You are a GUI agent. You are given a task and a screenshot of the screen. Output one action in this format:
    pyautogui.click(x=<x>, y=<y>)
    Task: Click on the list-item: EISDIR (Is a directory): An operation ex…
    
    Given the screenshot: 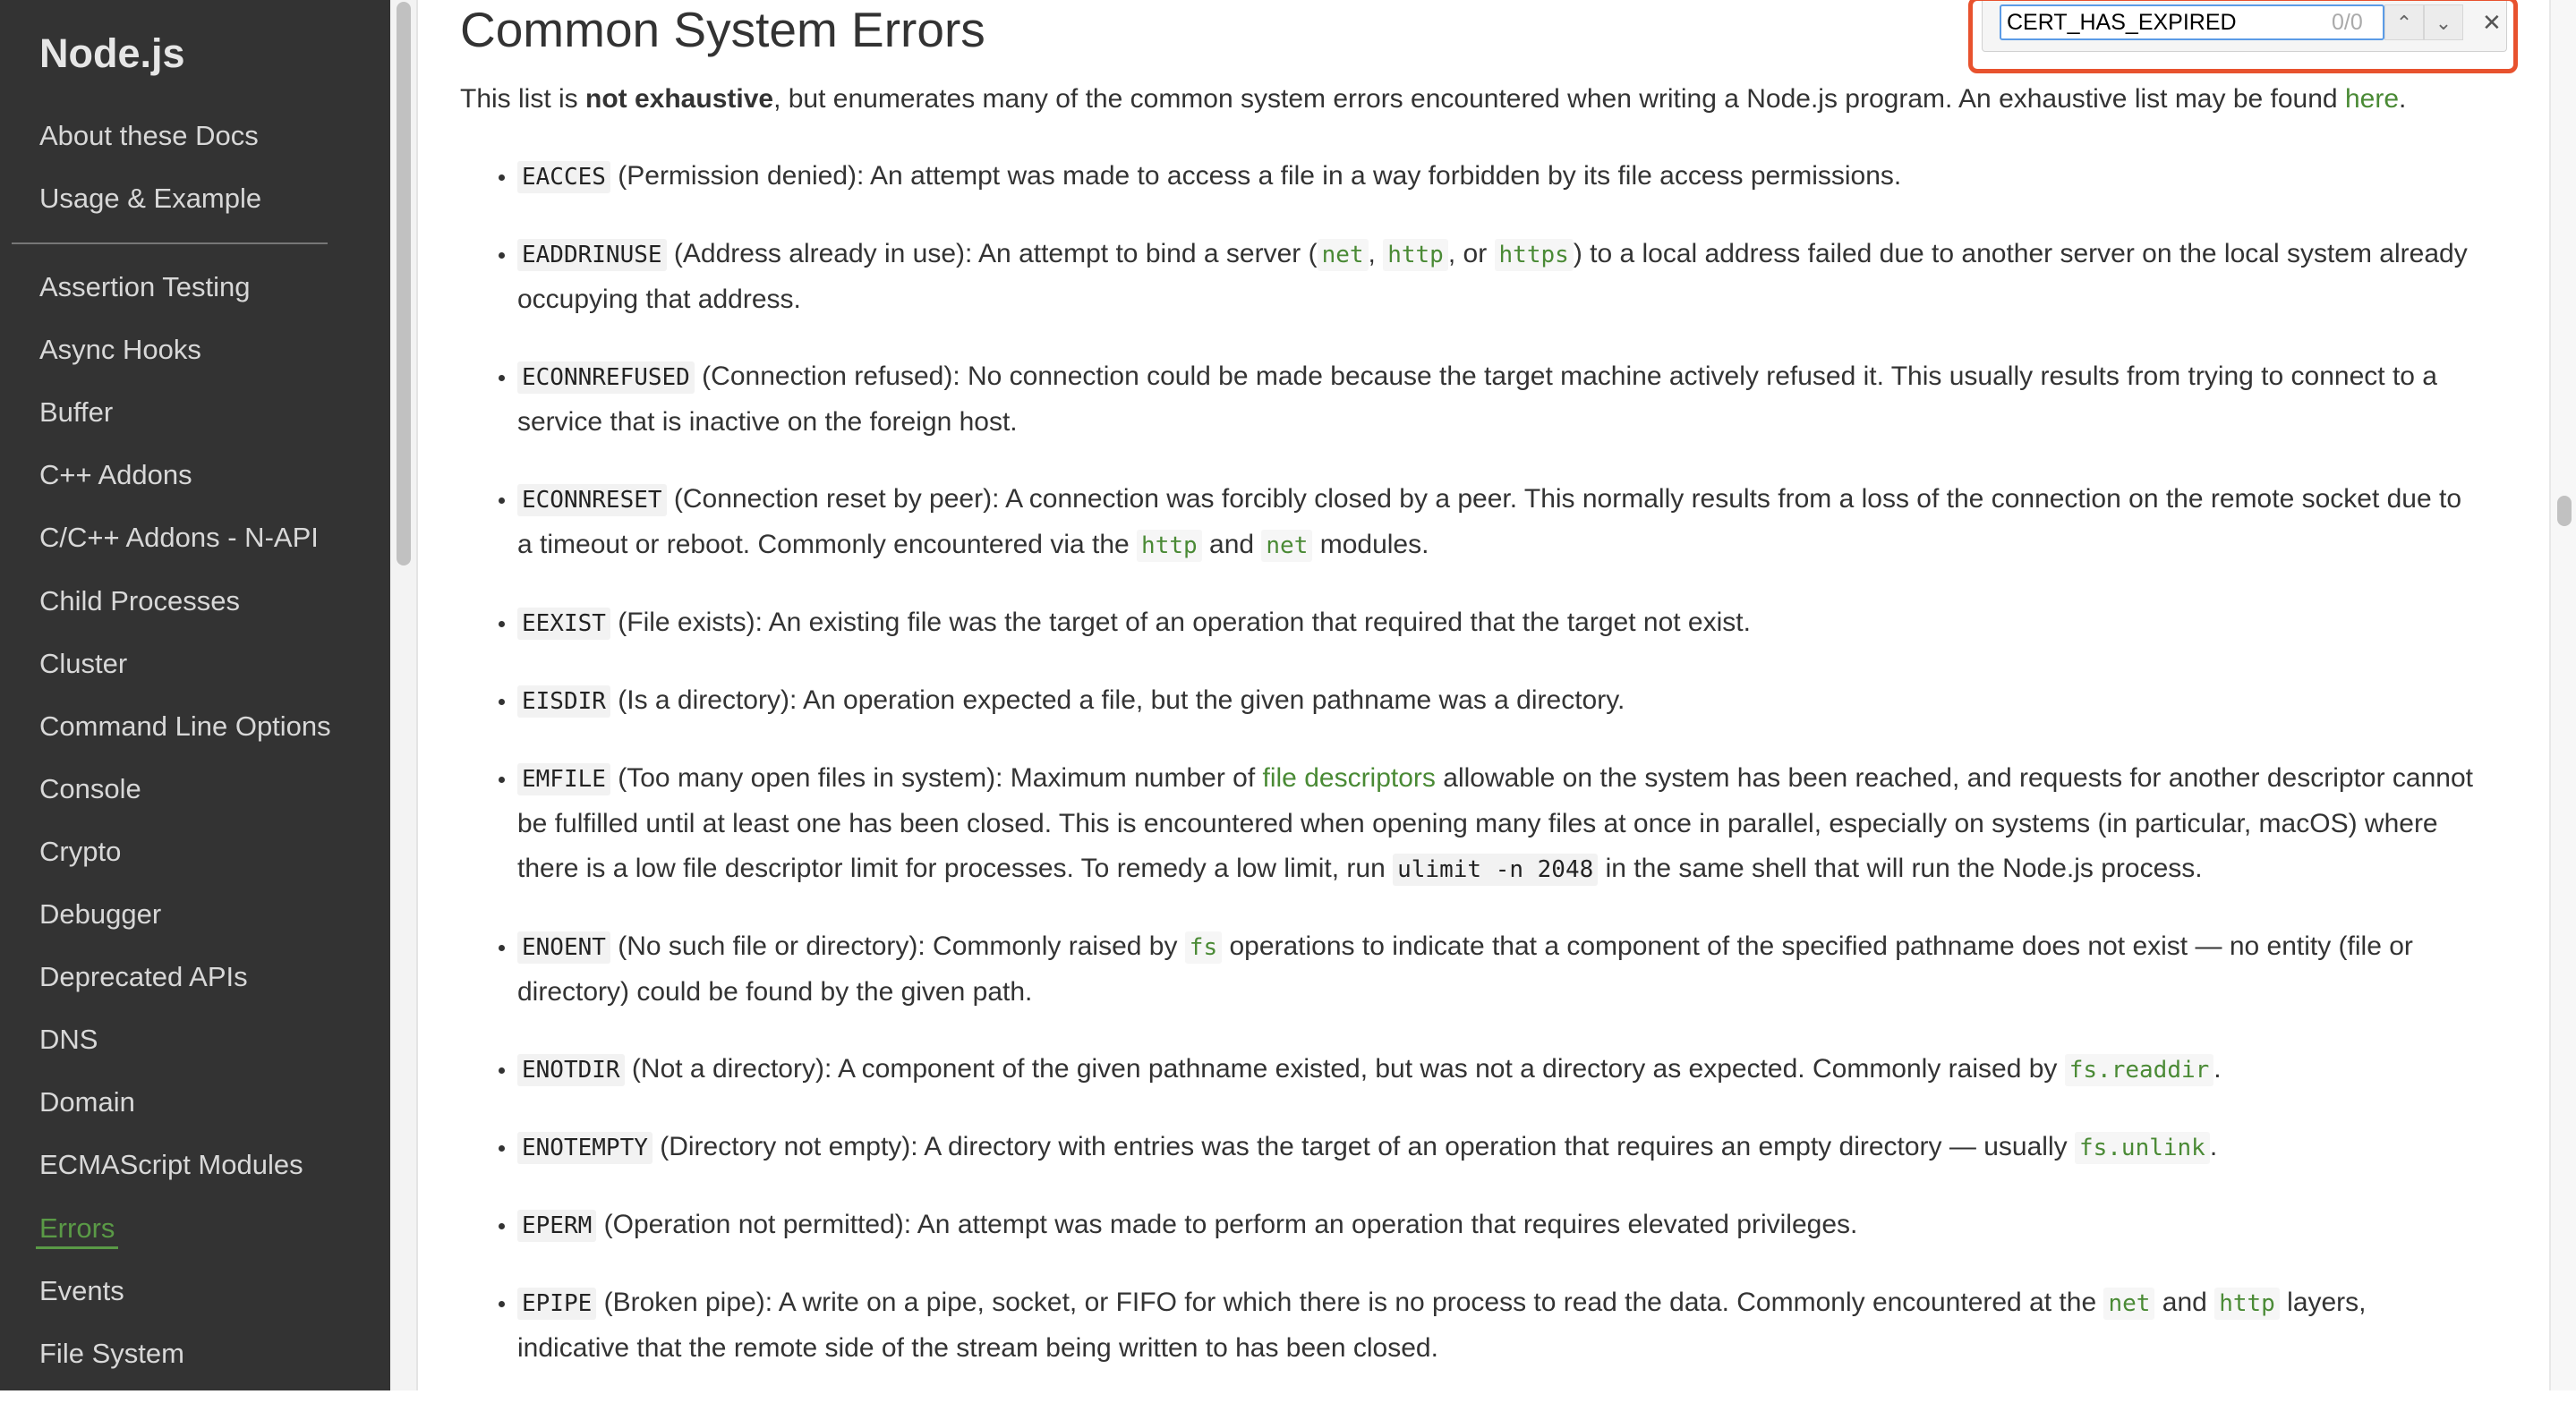 What is the action you would take?
    pyautogui.click(x=1500, y=701)
    